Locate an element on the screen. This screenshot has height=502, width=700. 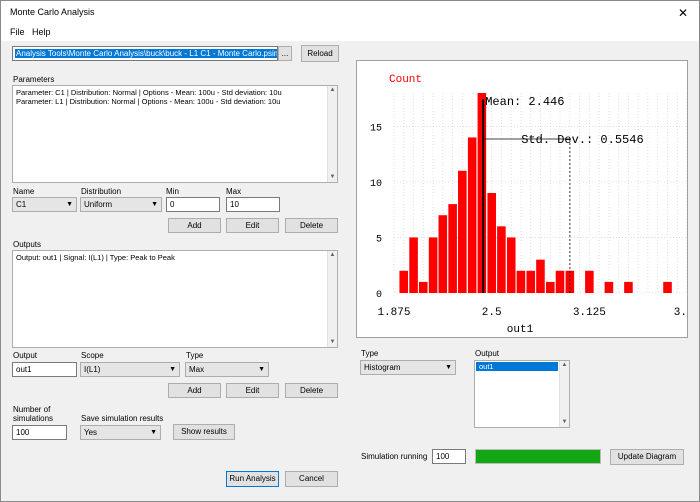
title-bar: Monte Carlo Analysis ✕ is located at coordinates (350, 13).